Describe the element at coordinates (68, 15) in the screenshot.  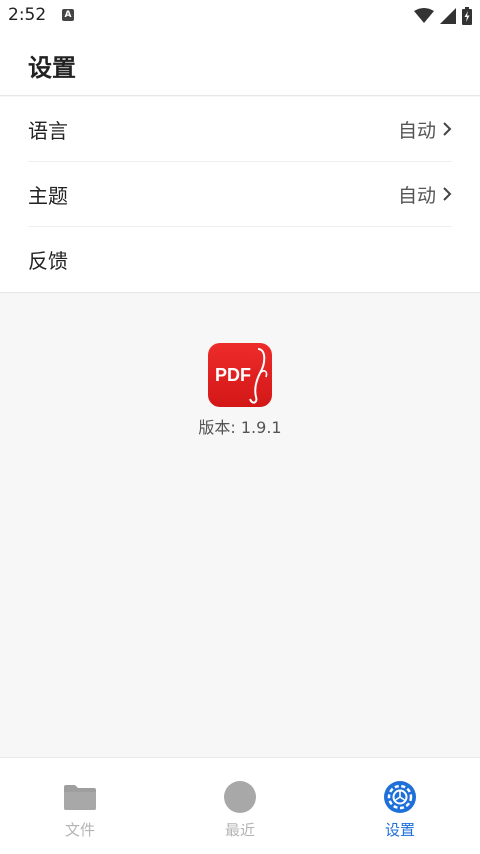
I see `notification-icon: A` at that location.